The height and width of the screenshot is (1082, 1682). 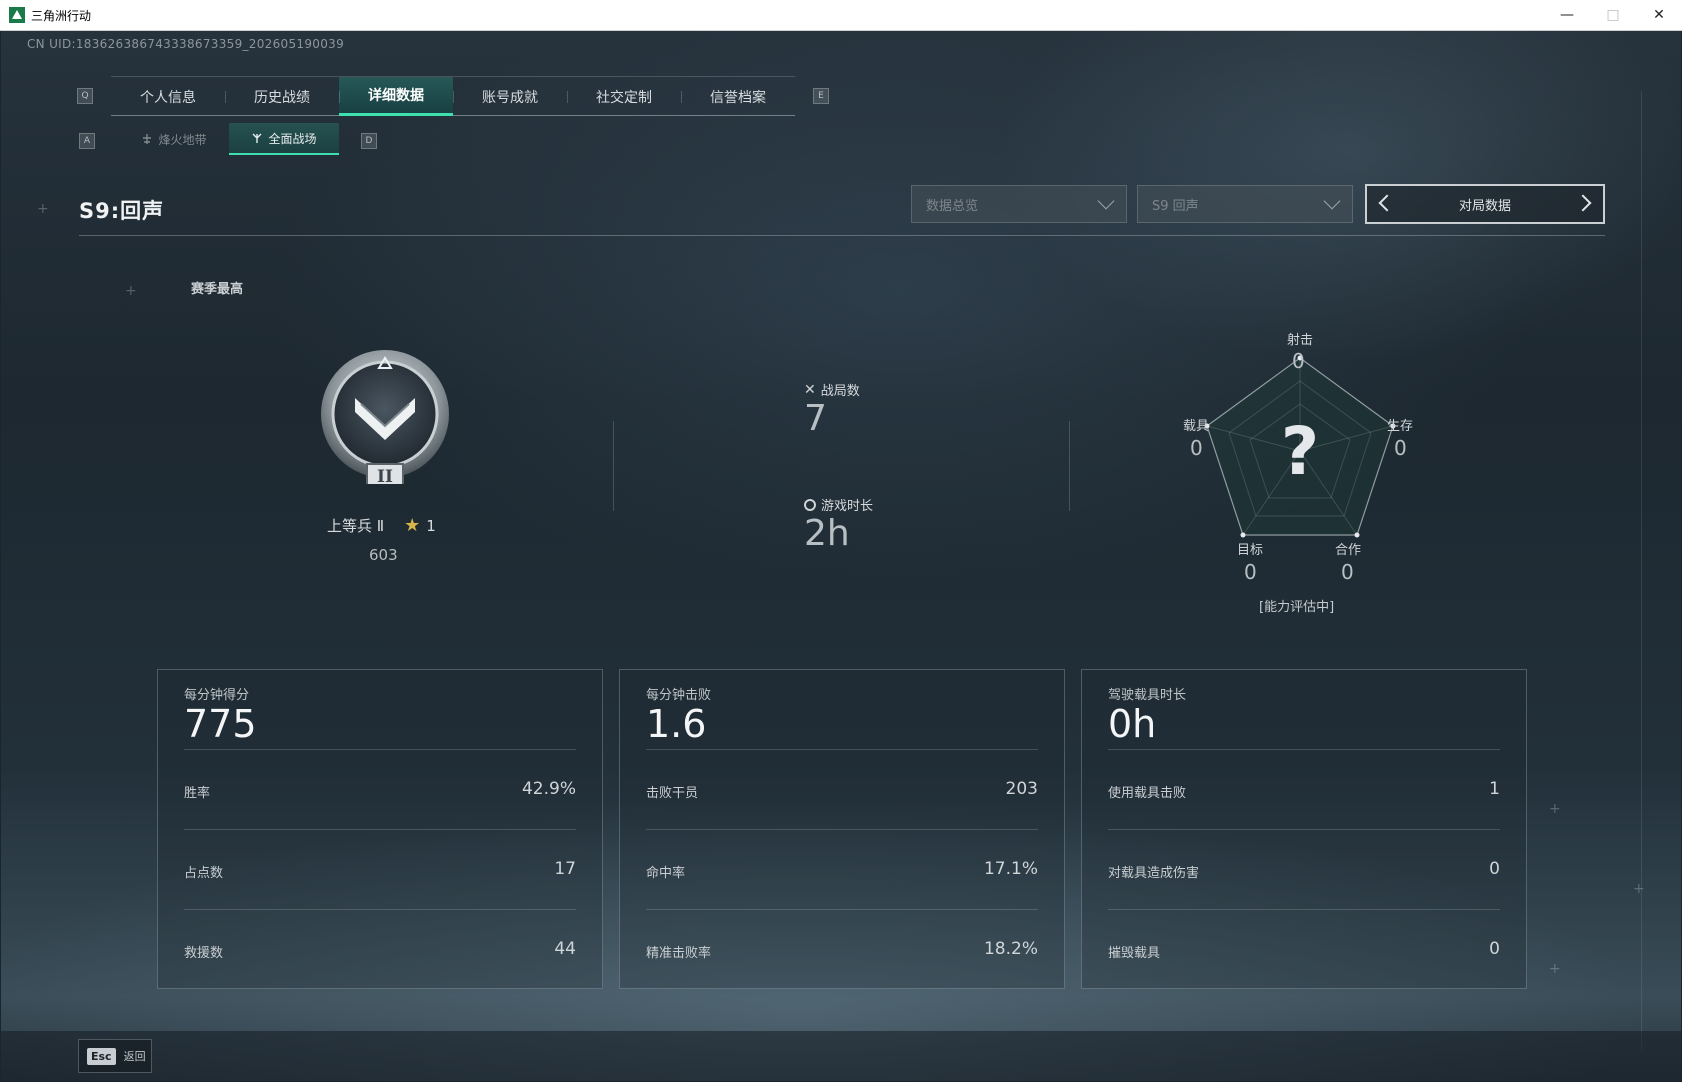 What do you see at coordinates (1400, 426) in the screenshot?
I see `radar-label-survival: 生存` at bounding box center [1400, 426].